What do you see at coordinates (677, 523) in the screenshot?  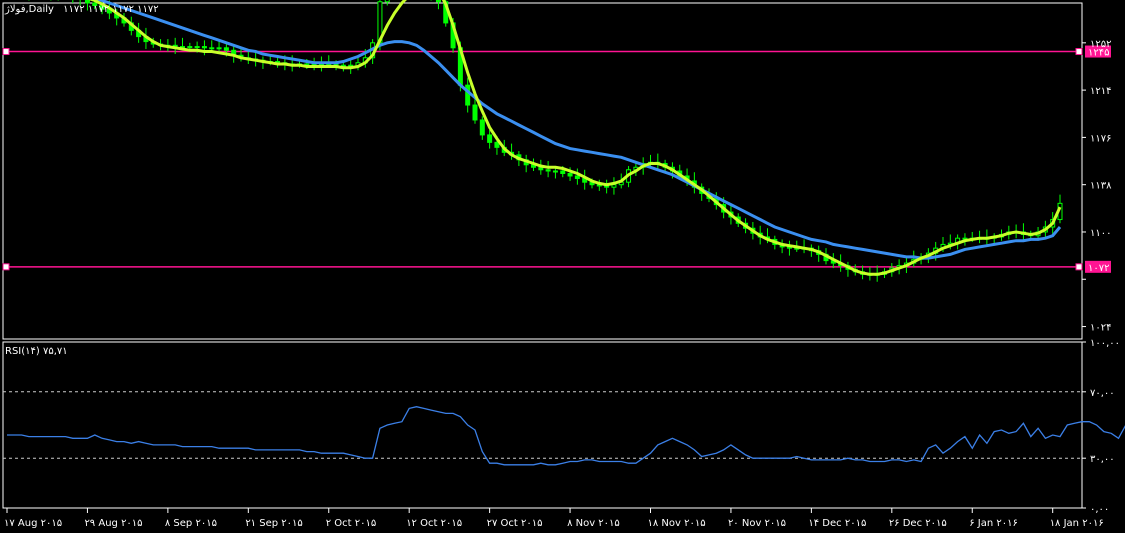 I see `date-tick-label: ۱۸ Nov ۲۰۱۵` at bounding box center [677, 523].